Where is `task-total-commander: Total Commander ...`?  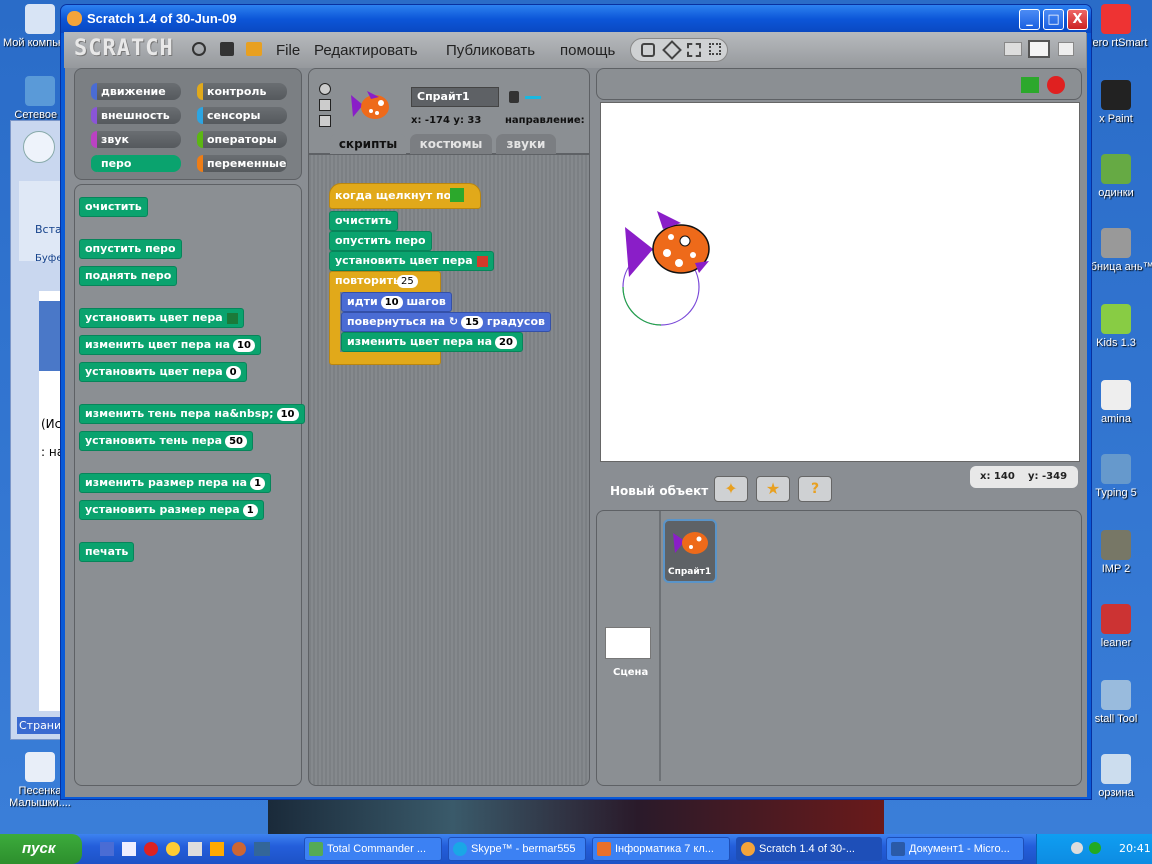
task-total-commander: Total Commander ... is located at coordinates (373, 849).